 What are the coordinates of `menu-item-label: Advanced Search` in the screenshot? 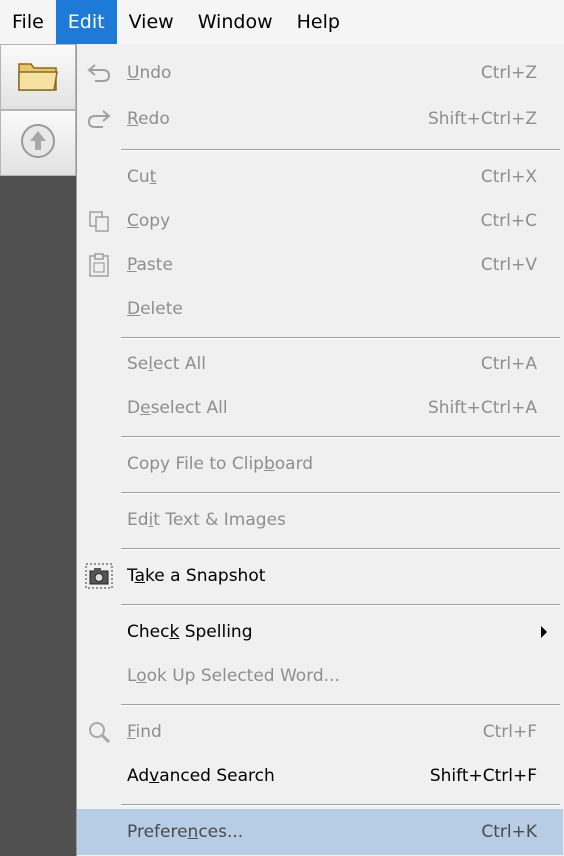 It's located at (201, 776).